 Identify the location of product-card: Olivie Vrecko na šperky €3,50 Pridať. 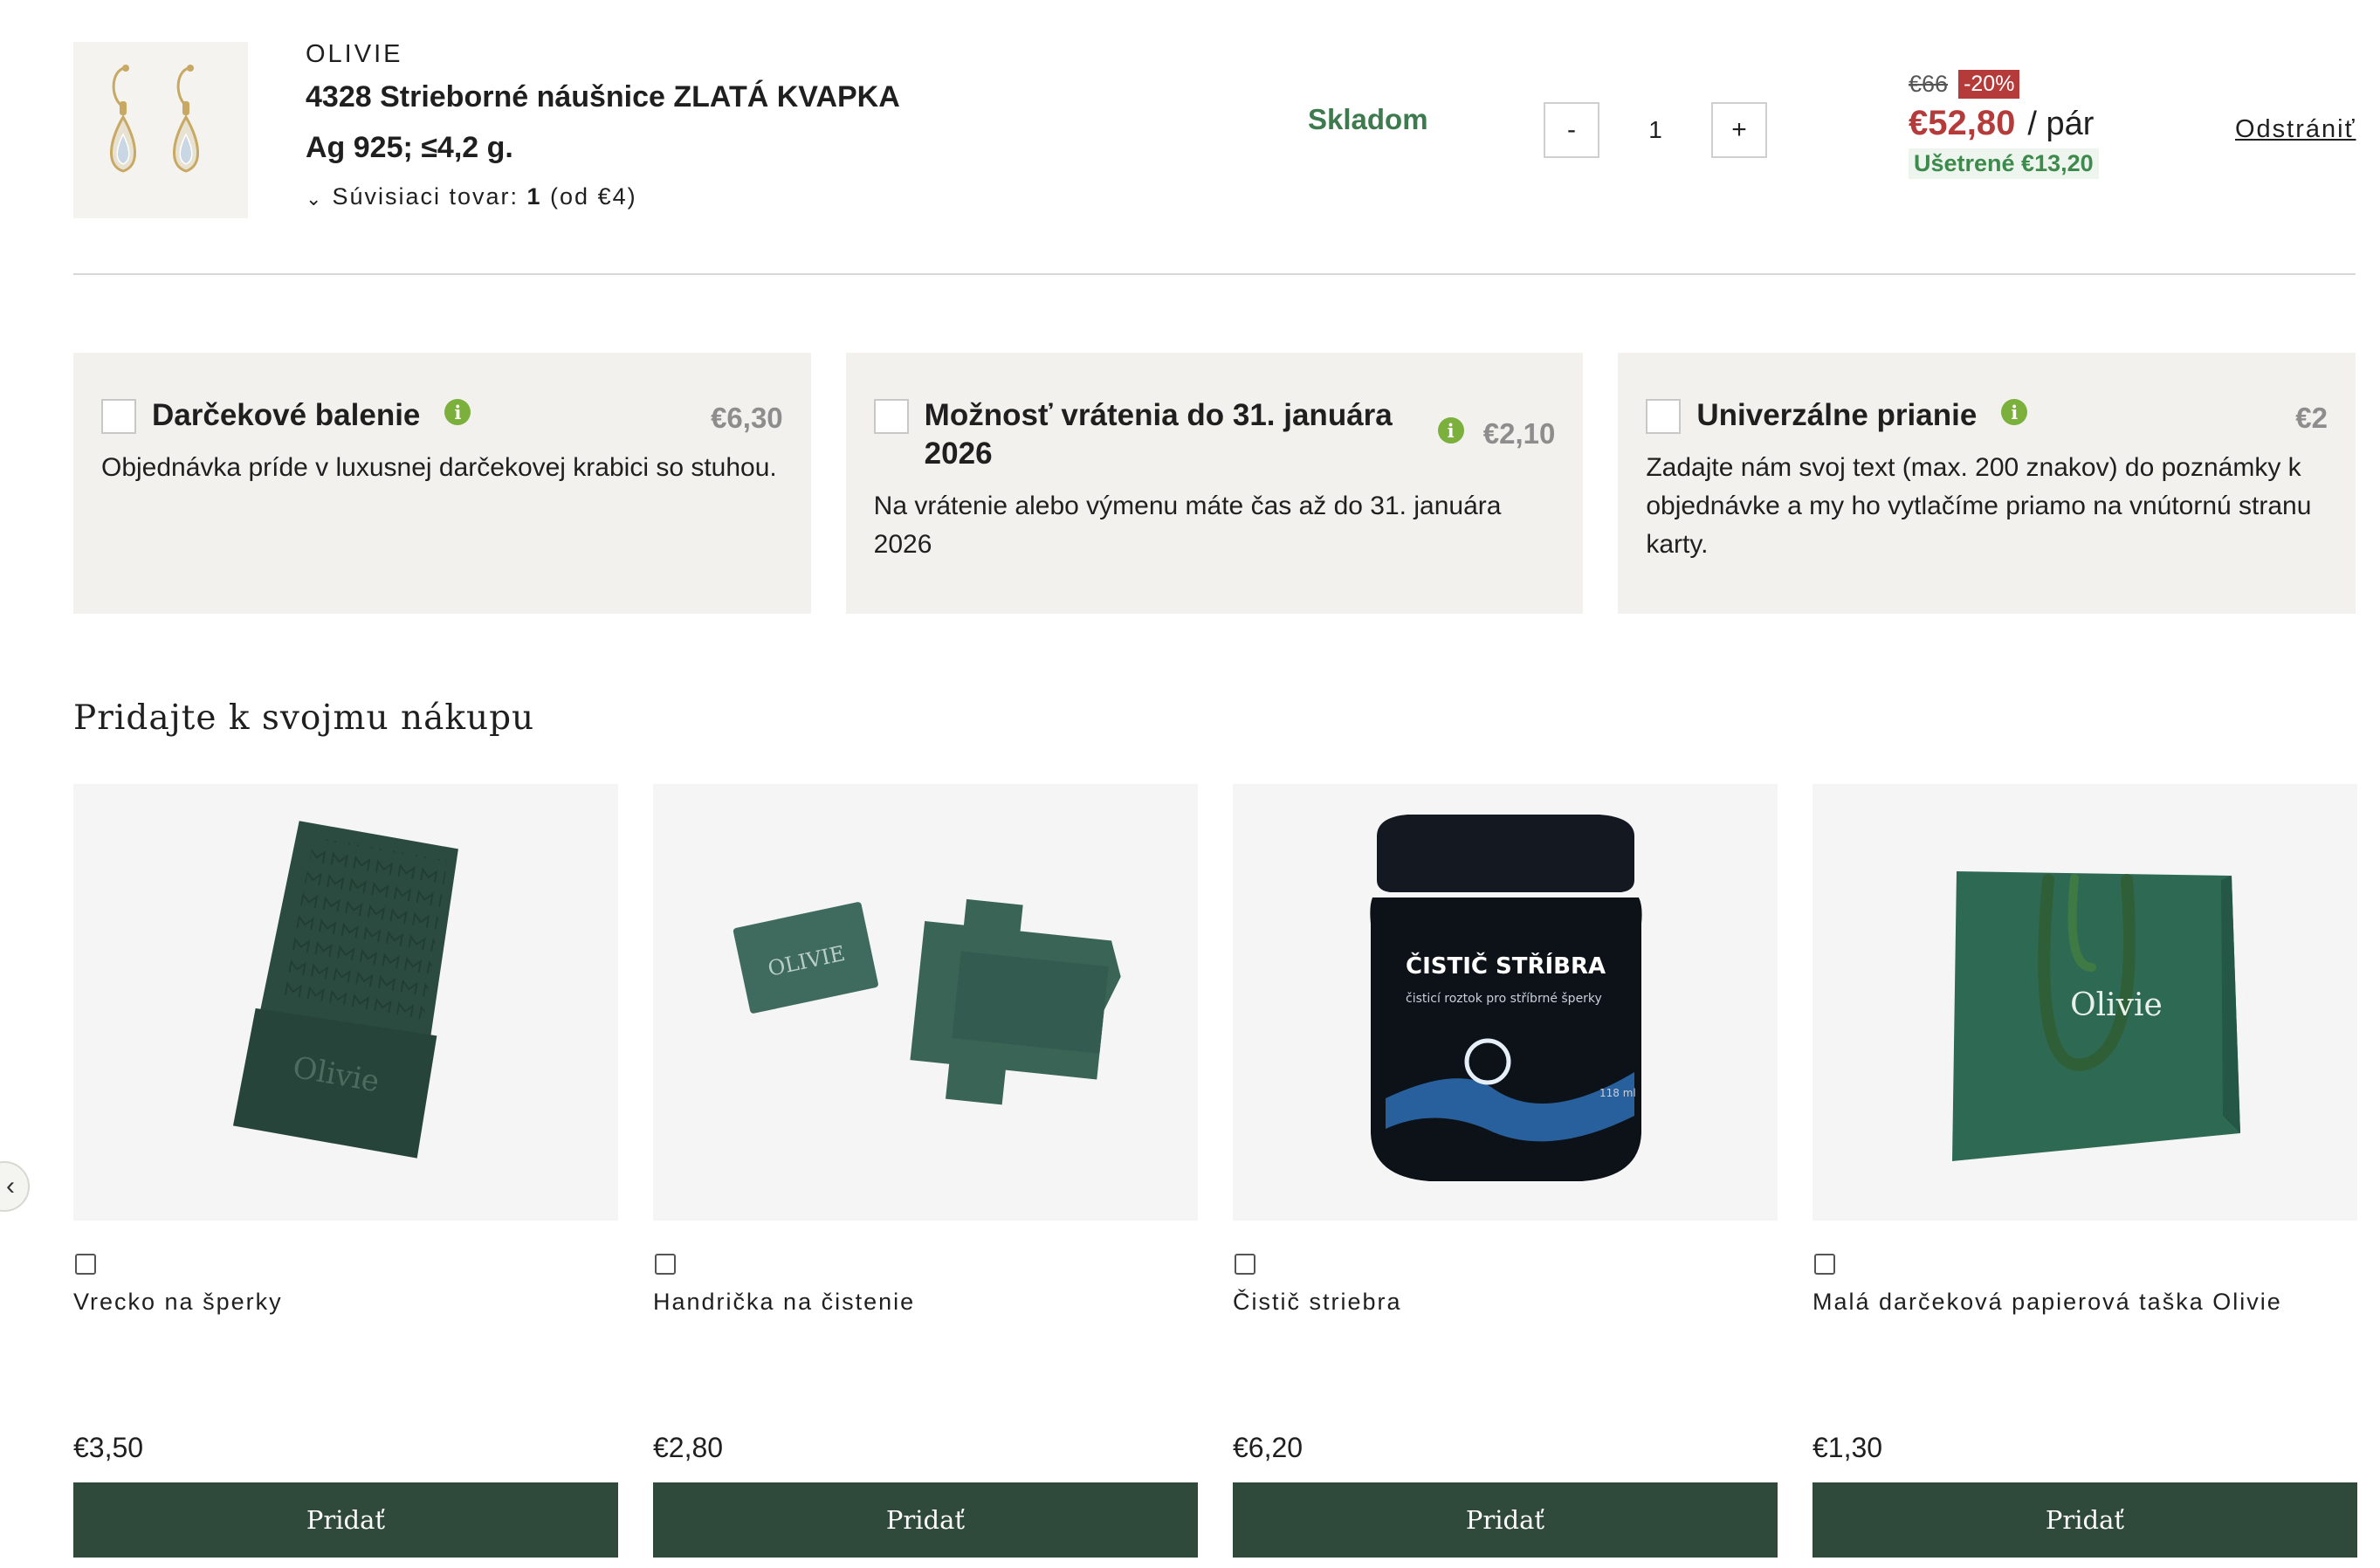
(345, 1171).